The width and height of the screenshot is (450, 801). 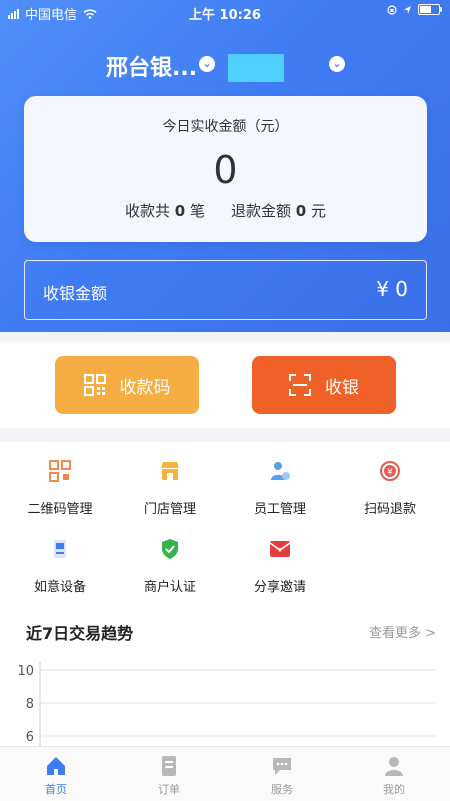 I want to click on tab-profile: 我的, so click(x=394, y=772).